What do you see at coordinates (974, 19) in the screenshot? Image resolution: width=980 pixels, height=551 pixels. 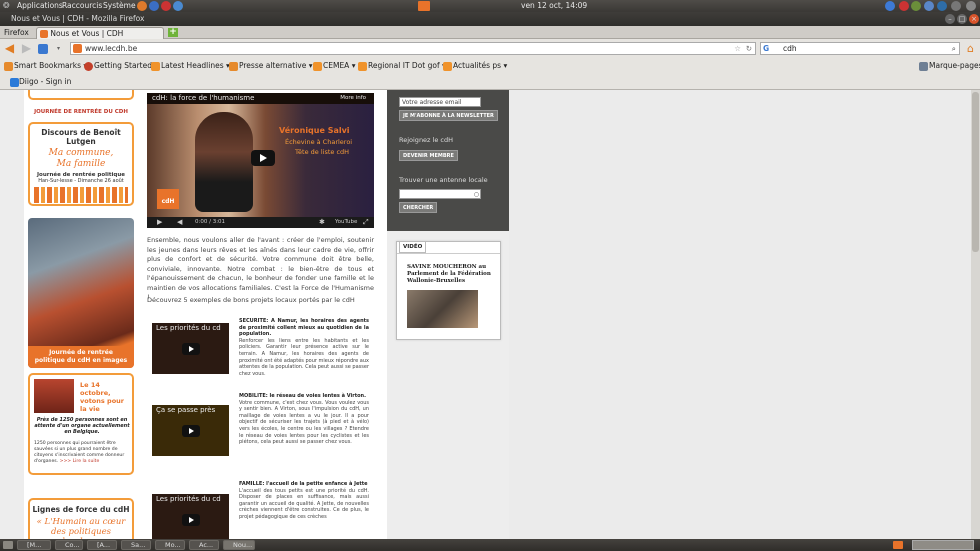 I see `close-icon: ×` at bounding box center [974, 19].